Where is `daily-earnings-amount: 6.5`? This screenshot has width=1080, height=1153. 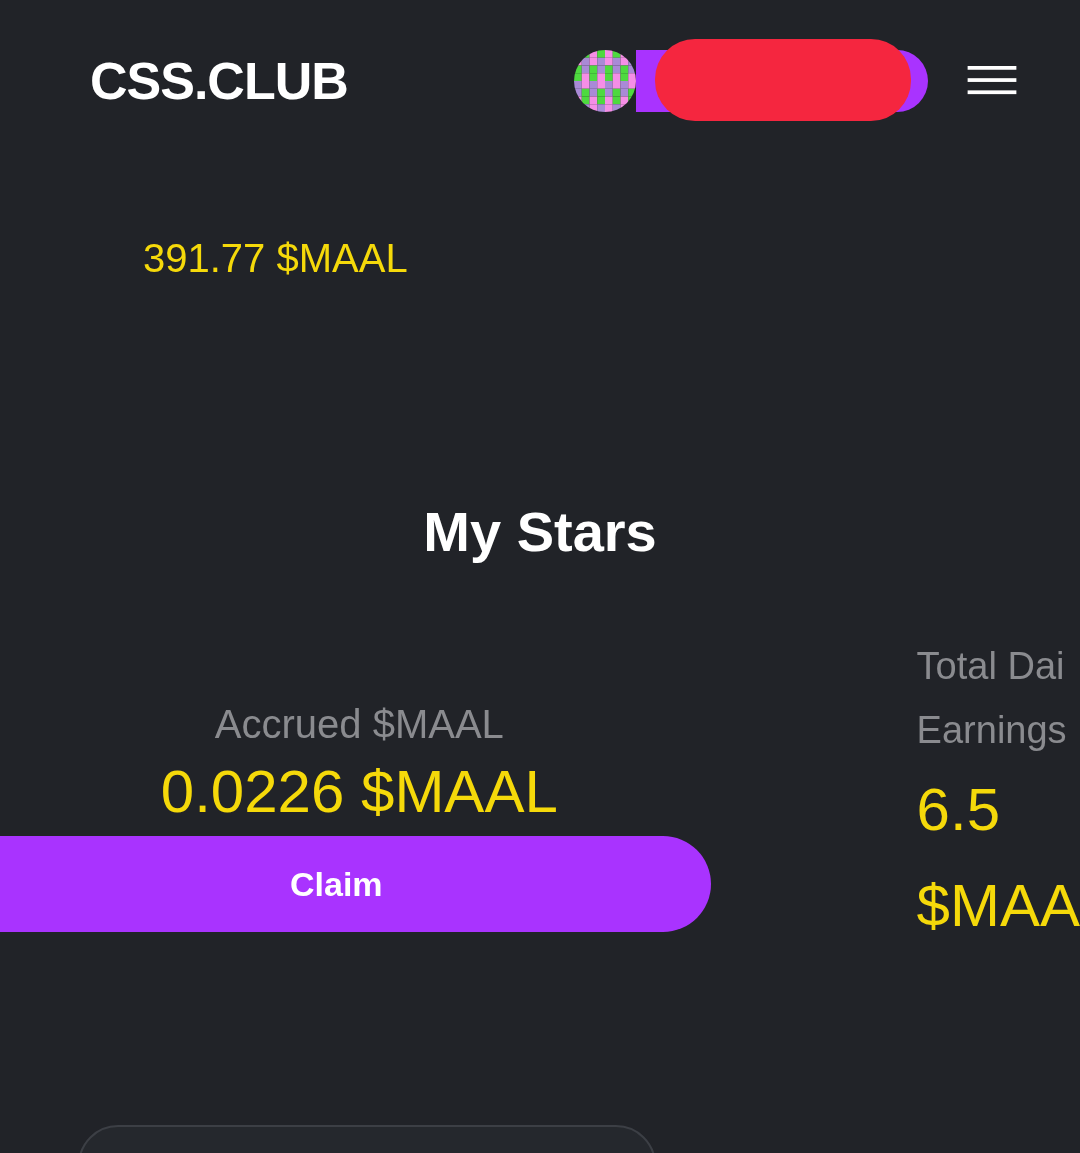
daily-earnings-amount: 6.5 is located at coordinates (959, 810).